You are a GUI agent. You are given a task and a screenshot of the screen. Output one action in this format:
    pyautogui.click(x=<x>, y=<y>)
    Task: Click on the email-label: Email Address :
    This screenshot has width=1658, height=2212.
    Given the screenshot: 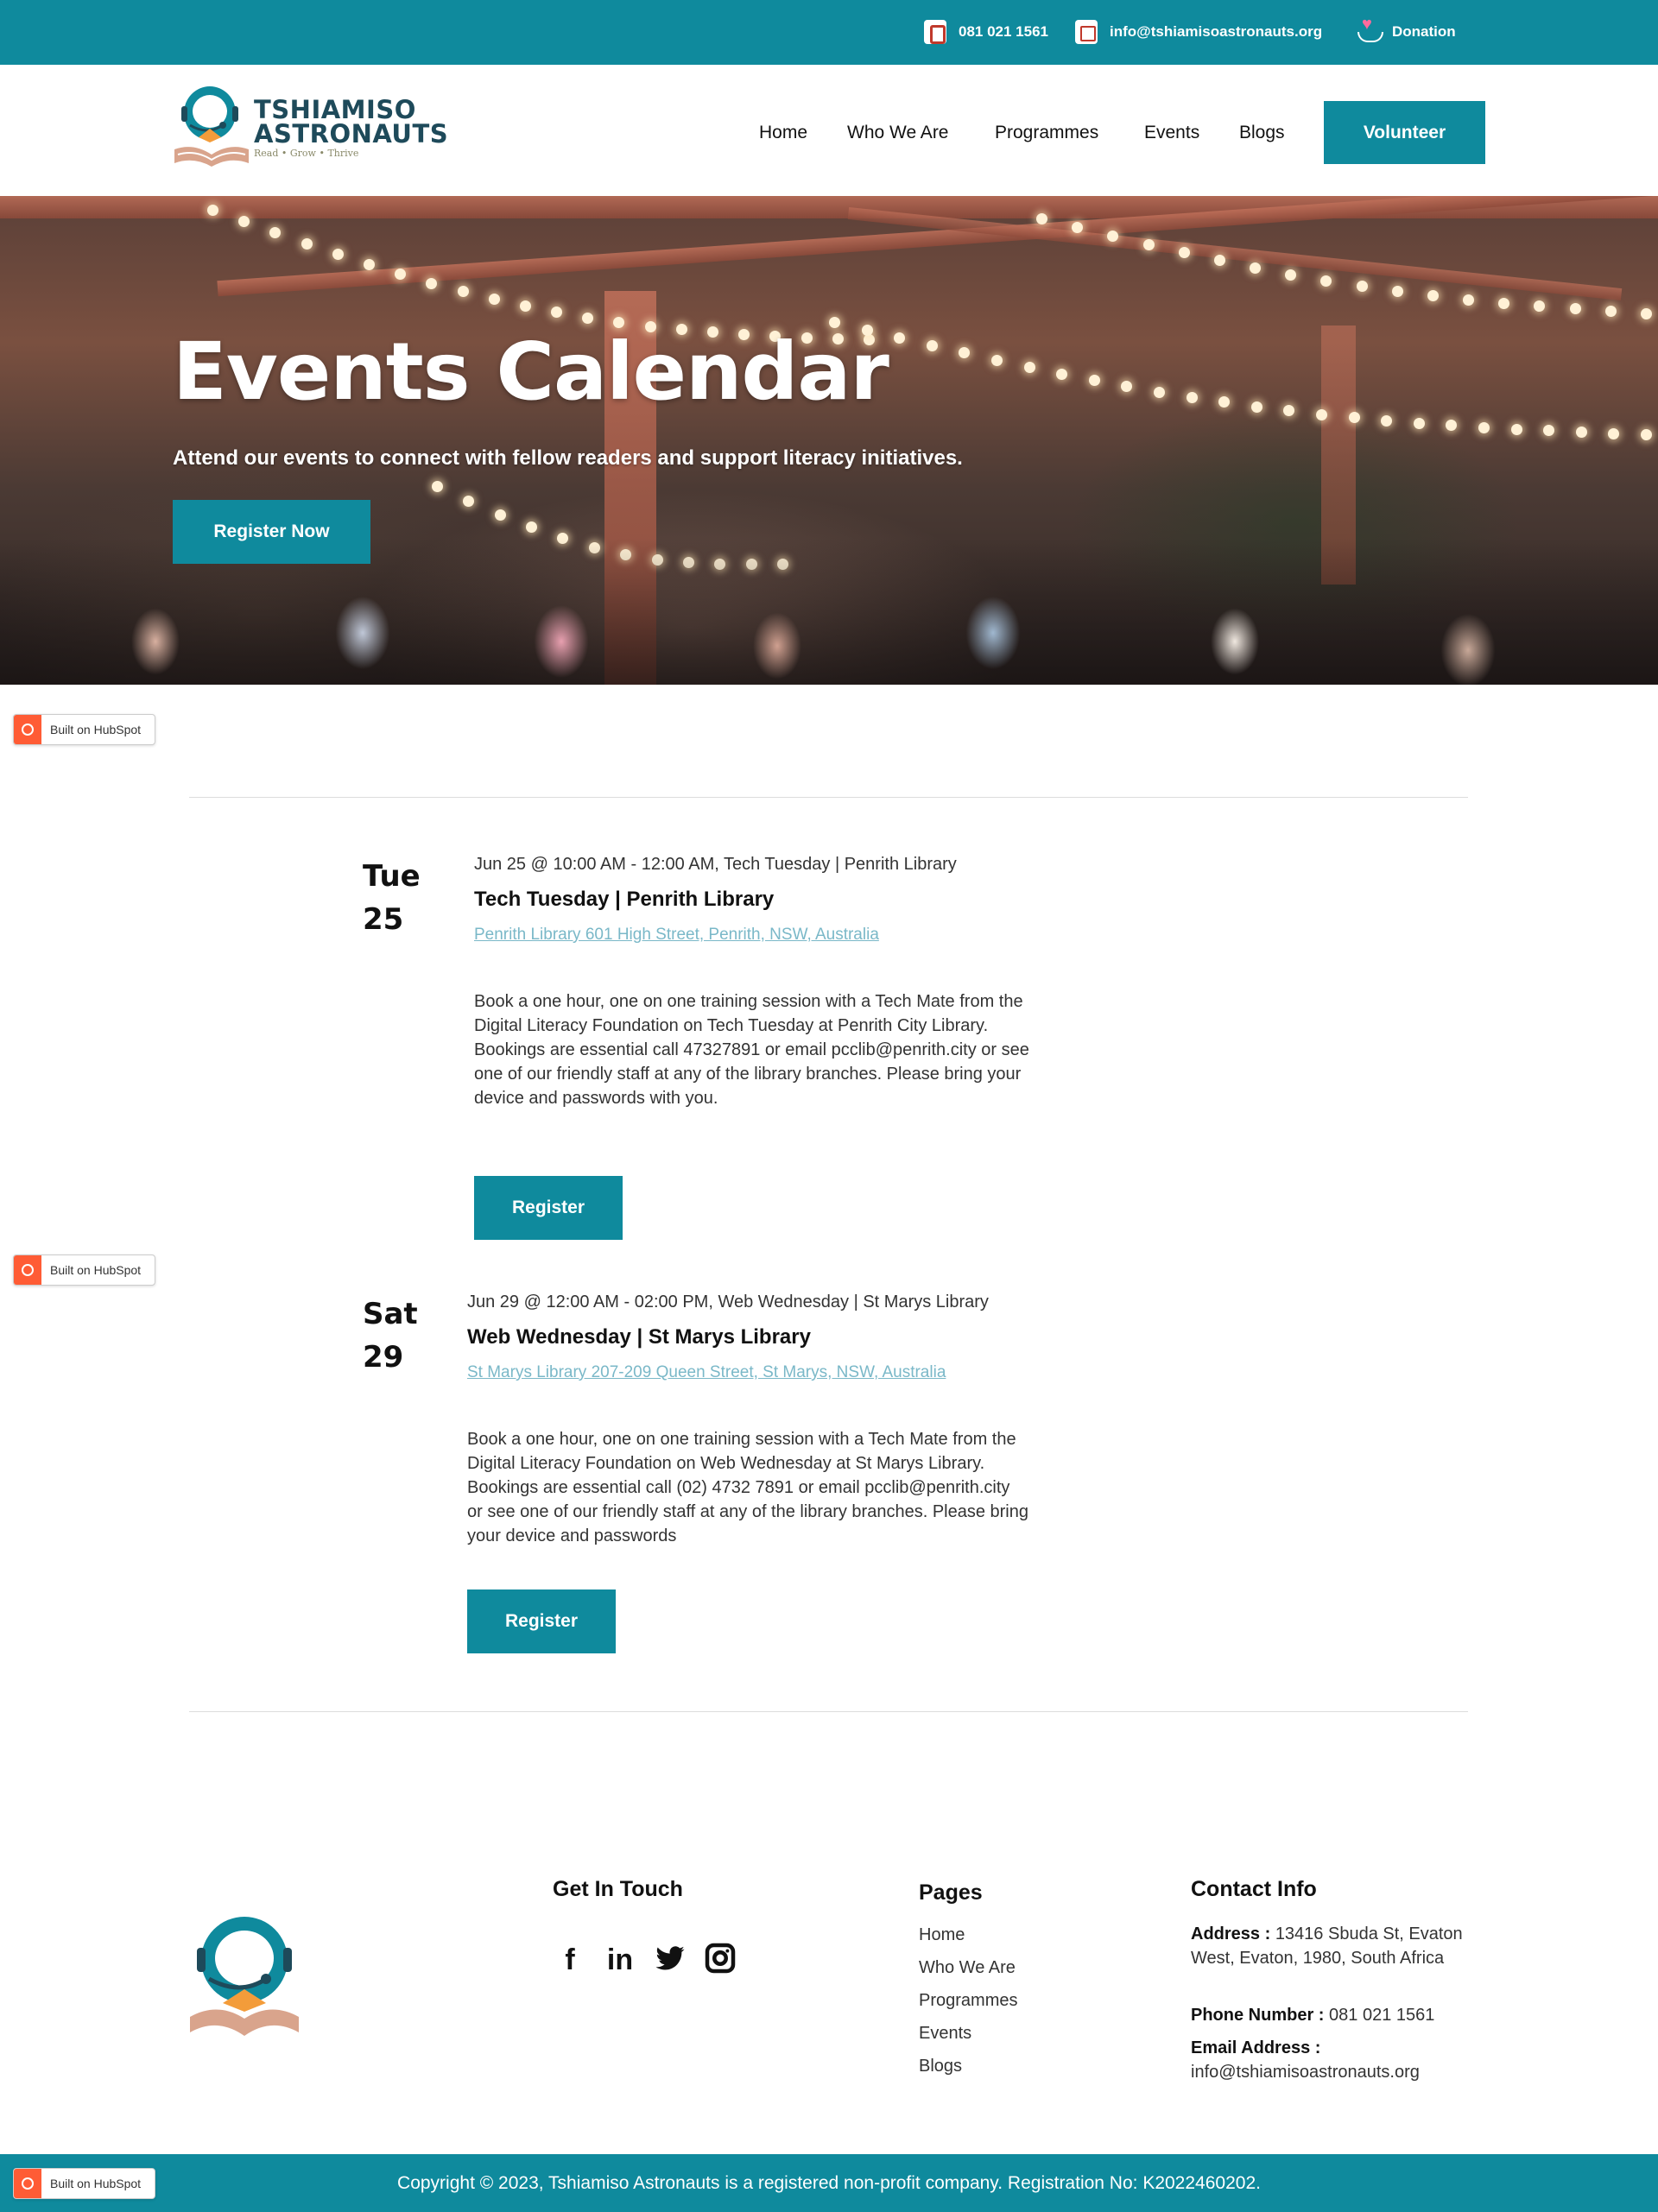 What is the action you would take?
    pyautogui.click(x=1256, y=2047)
    